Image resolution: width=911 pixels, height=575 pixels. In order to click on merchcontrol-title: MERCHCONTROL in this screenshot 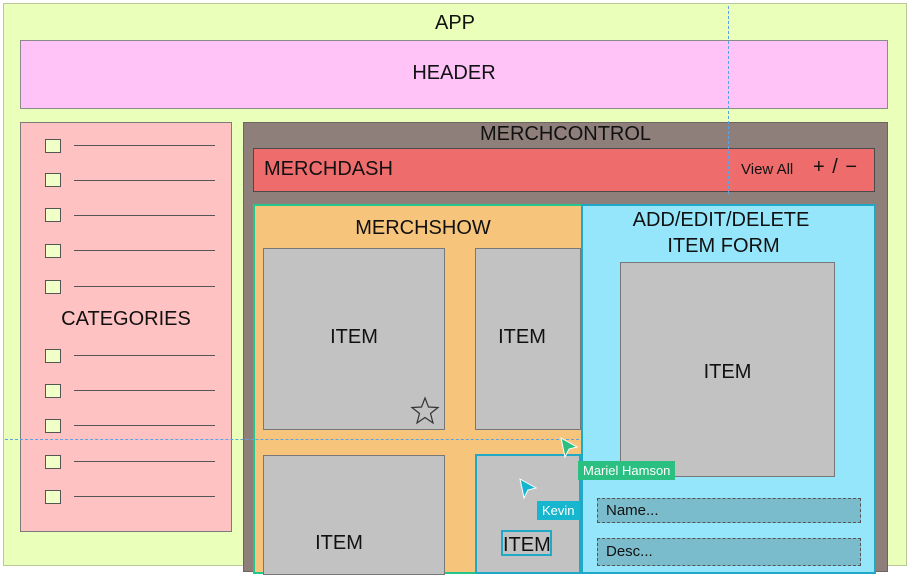, I will do `click(565, 134)`.